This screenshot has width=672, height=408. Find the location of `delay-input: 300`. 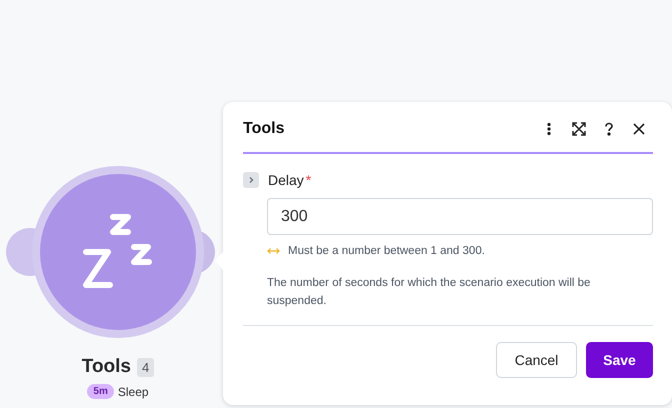

delay-input: 300 is located at coordinates (460, 216).